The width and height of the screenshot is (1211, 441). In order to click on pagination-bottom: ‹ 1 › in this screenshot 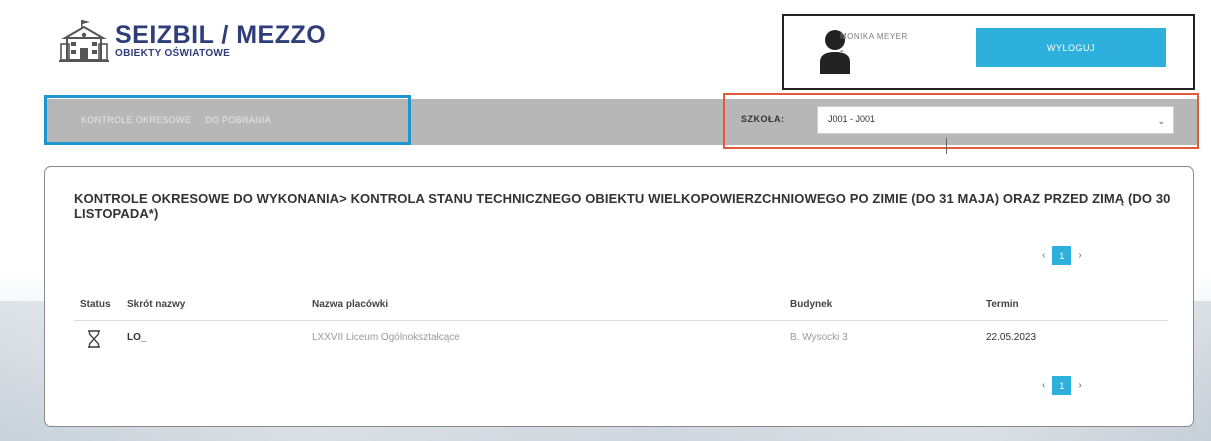, I will do `click(1062, 385)`.